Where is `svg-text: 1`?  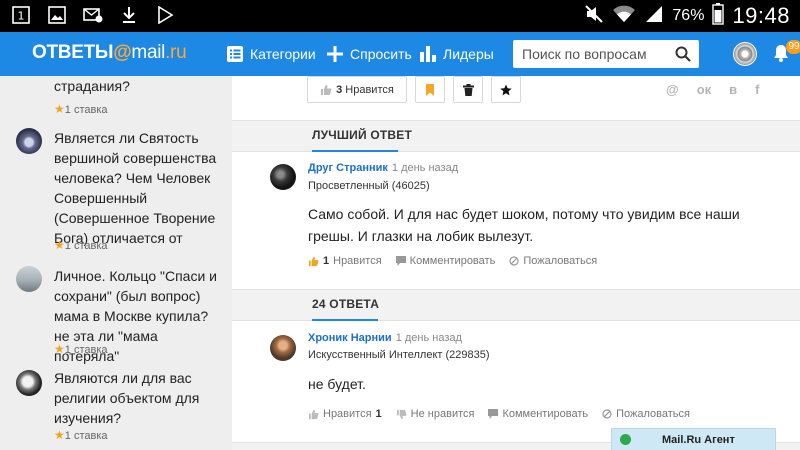
svg-text: 1 is located at coordinates (21, 16).